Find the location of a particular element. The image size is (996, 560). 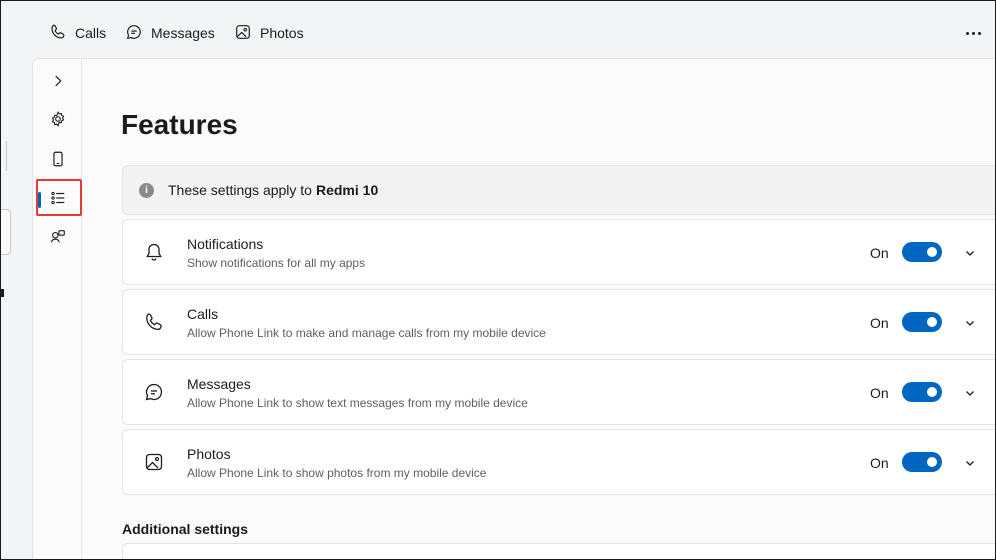

personalization-icon is located at coordinates (58, 239).